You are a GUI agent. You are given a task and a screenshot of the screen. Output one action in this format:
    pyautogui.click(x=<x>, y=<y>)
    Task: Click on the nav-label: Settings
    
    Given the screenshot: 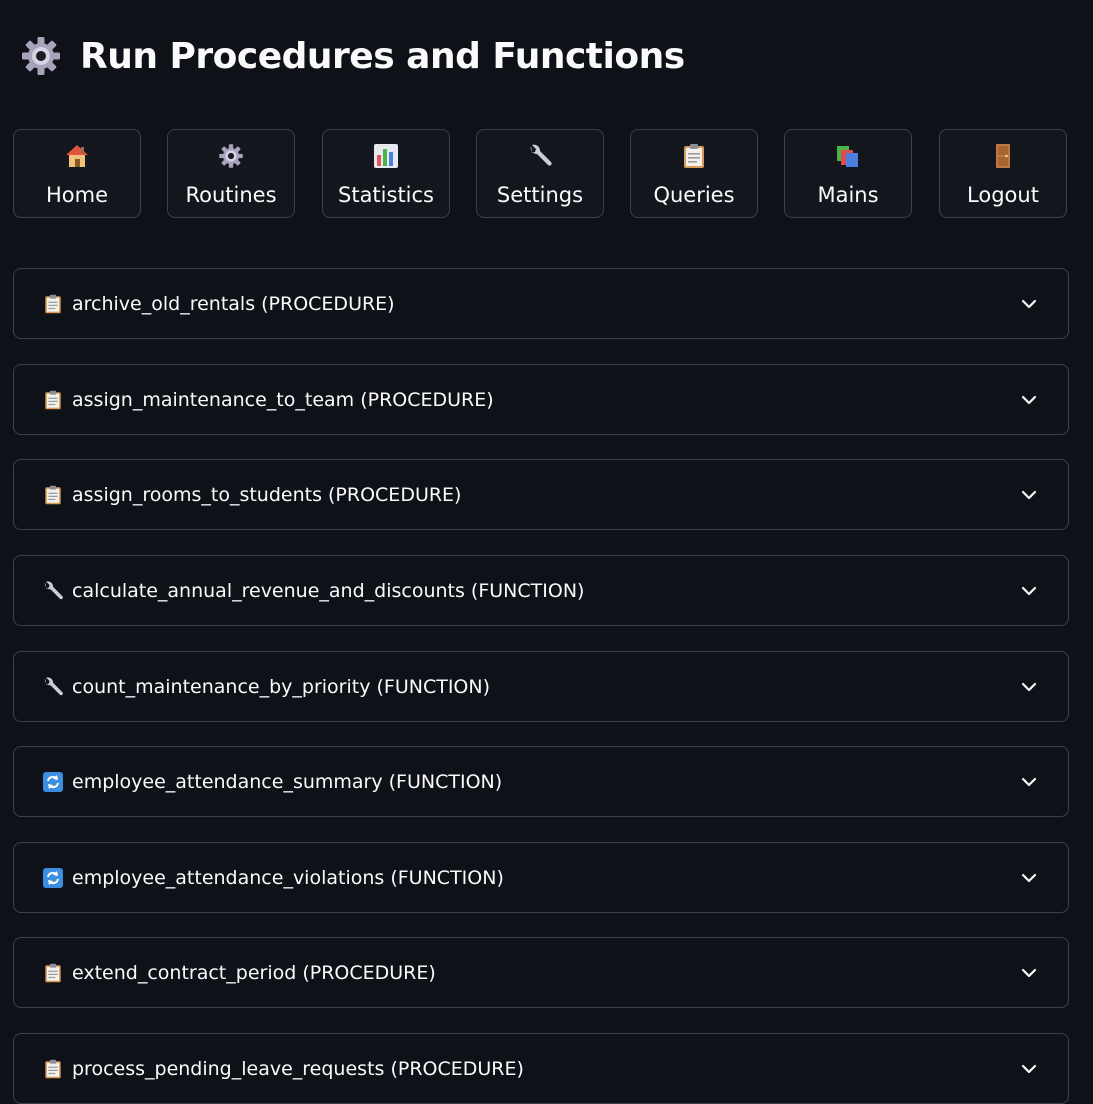 What is the action you would take?
    pyautogui.click(x=540, y=195)
    